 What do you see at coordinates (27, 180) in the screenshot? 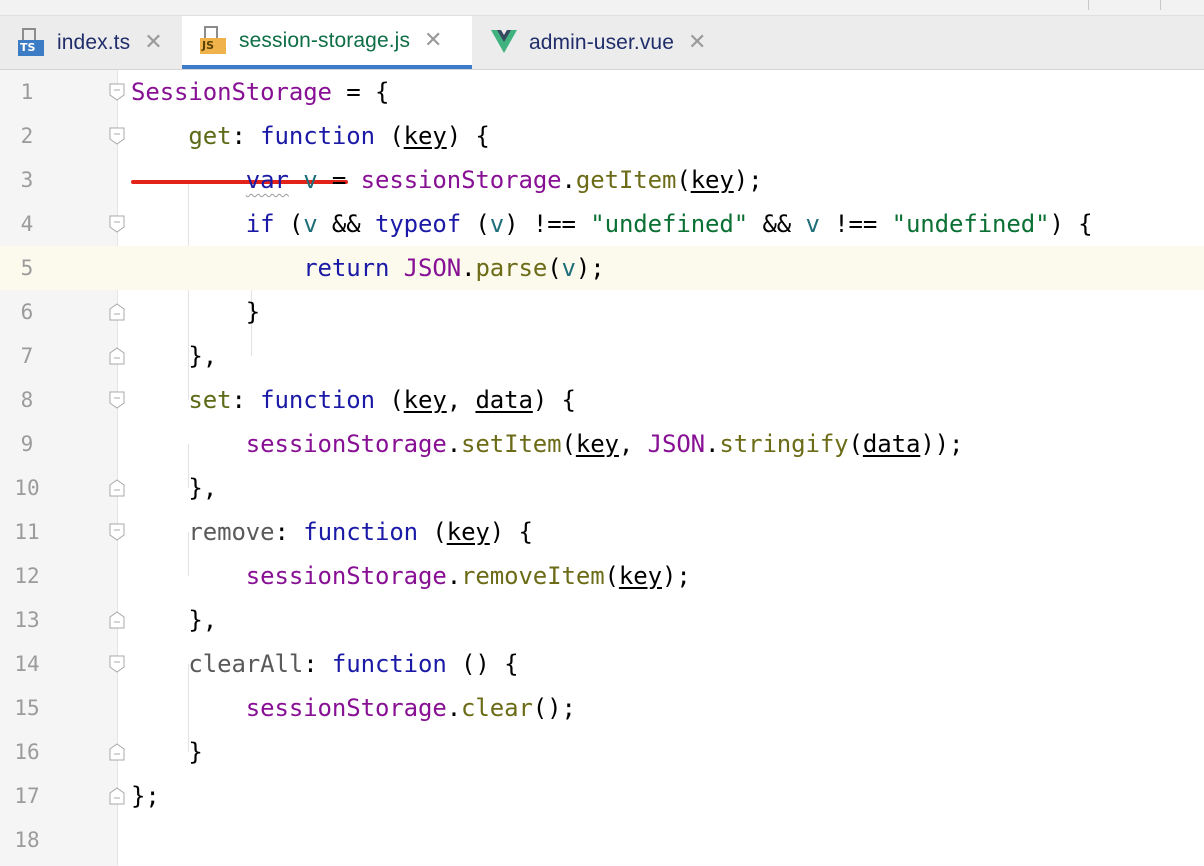
I see `line-number: 3` at bounding box center [27, 180].